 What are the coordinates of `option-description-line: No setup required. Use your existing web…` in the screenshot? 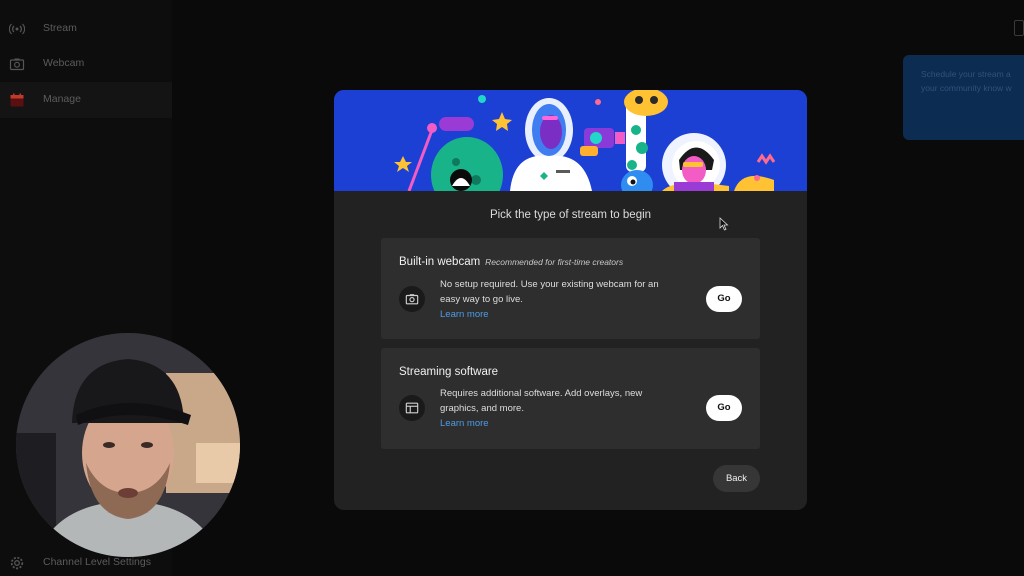 It's located at (549, 284).